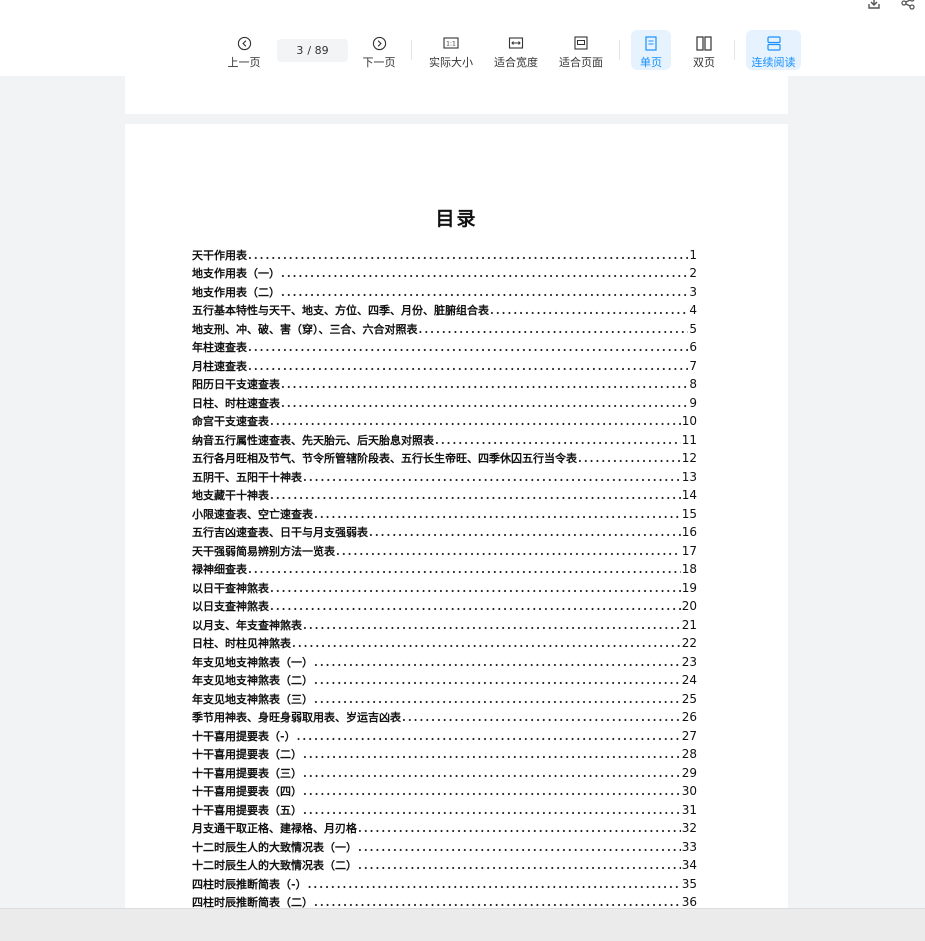  I want to click on toc-entry: 四柱时辰推断简表（-） 35, so click(444, 881).